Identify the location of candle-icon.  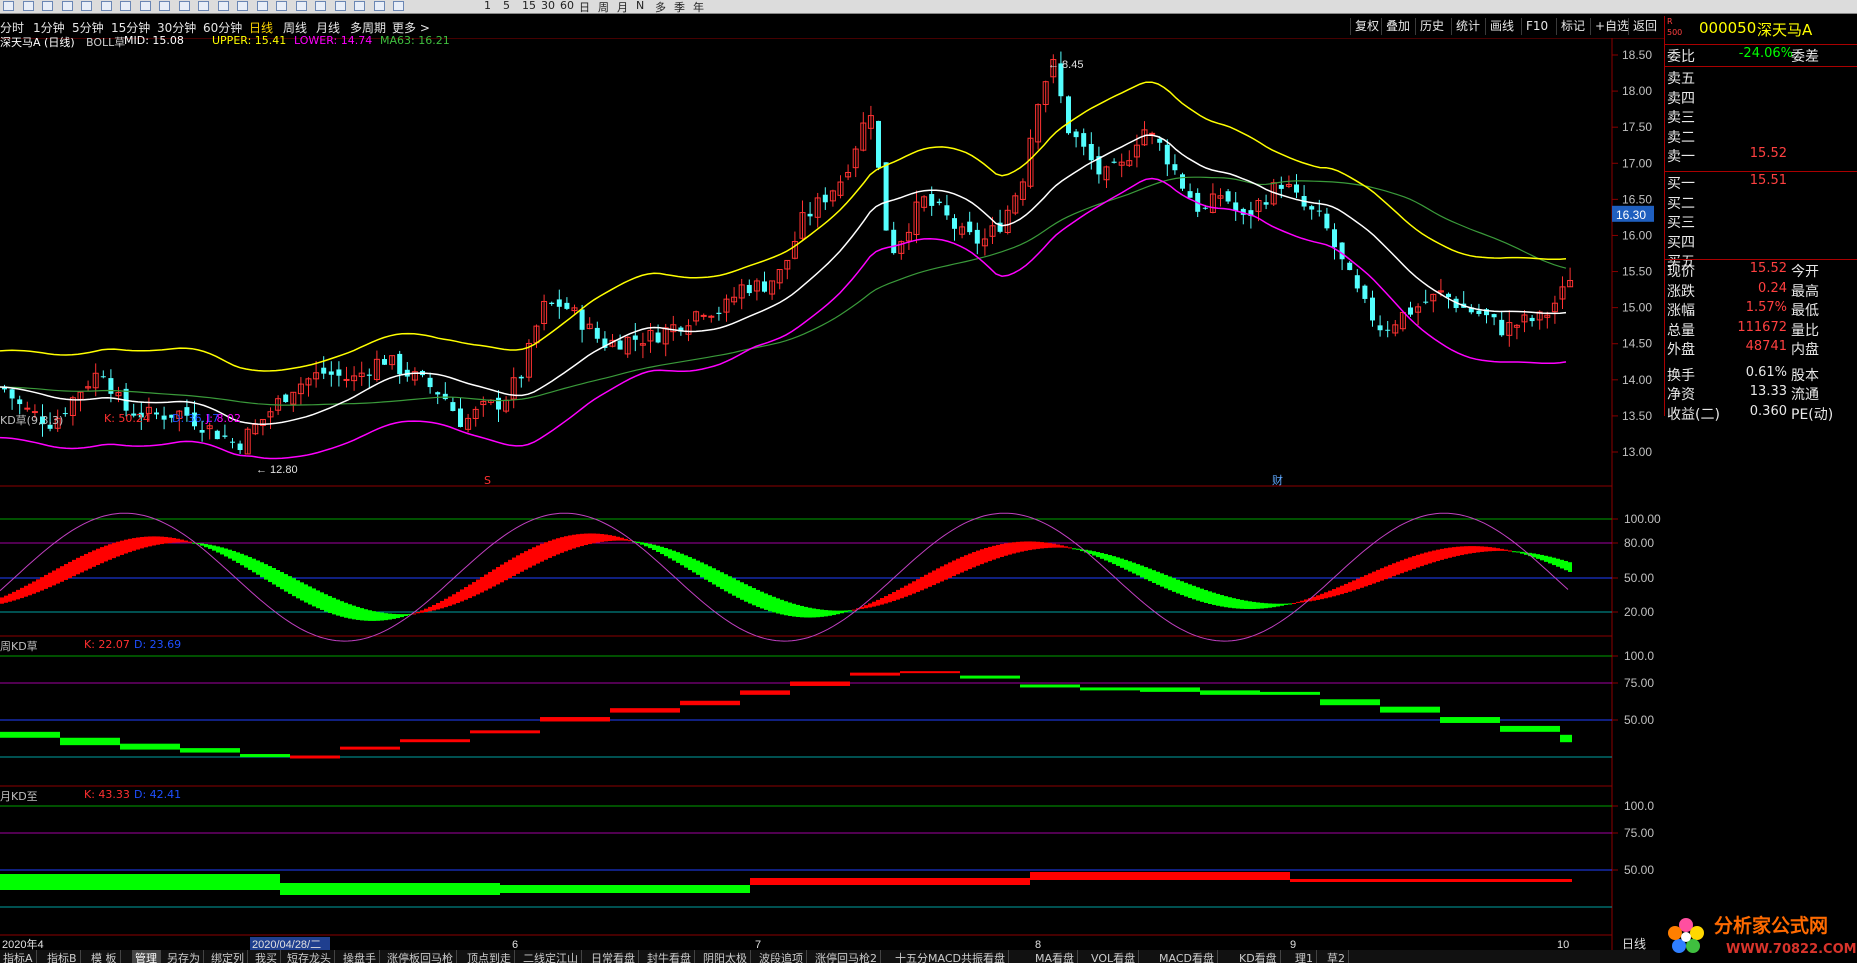
(125, 6).